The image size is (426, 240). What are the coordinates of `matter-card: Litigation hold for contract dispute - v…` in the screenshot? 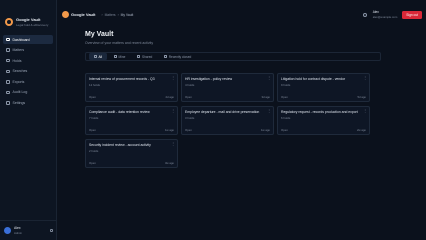 It's located at (323, 87).